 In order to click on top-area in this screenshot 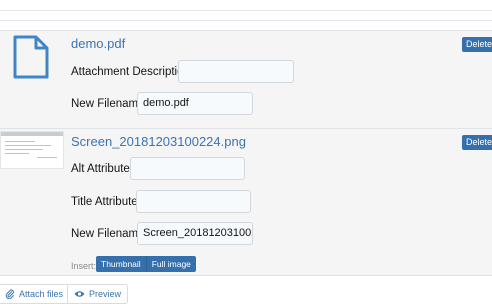, I will do `click(246, 15)`.